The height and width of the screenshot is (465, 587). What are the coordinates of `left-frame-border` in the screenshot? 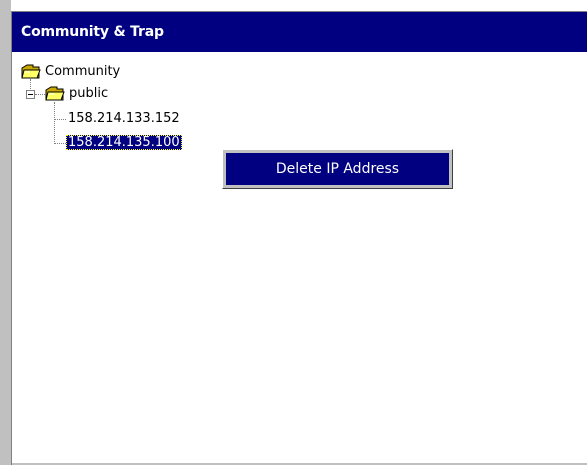 It's located at (5, 232).